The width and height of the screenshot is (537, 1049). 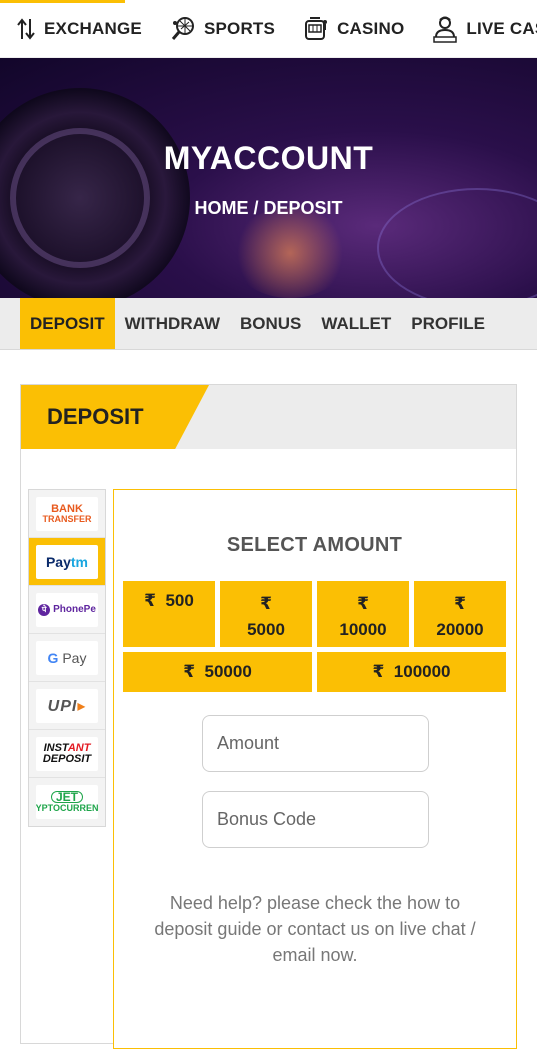 What do you see at coordinates (79, 561) in the screenshot?
I see `paytm-part2: tm` at bounding box center [79, 561].